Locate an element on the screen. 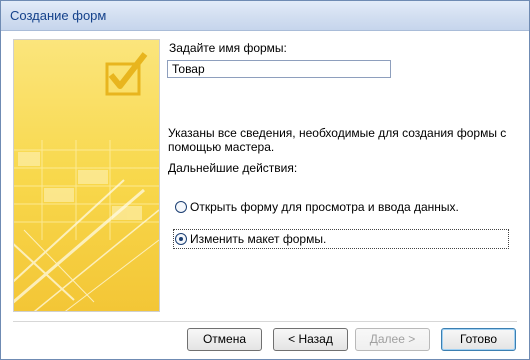 This screenshot has height=360, width=530. back-button: < Назад is located at coordinates (310, 339).